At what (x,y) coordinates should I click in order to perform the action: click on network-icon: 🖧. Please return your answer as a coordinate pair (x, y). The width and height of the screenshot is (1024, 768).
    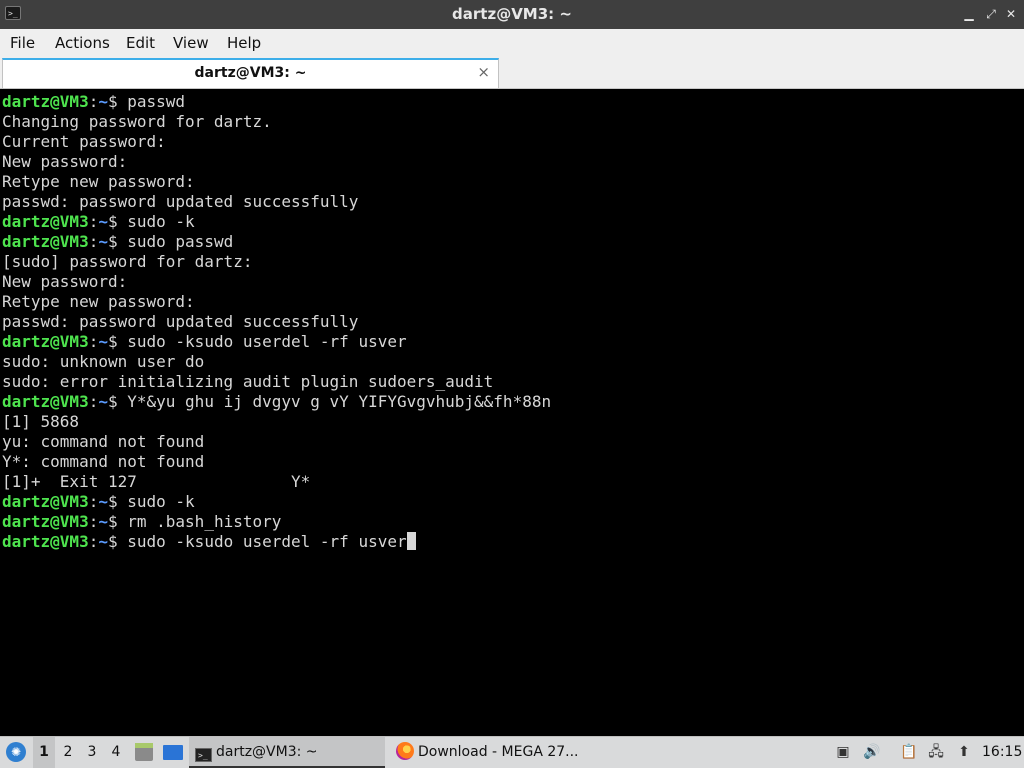
    Looking at the image, I should click on (936, 752).